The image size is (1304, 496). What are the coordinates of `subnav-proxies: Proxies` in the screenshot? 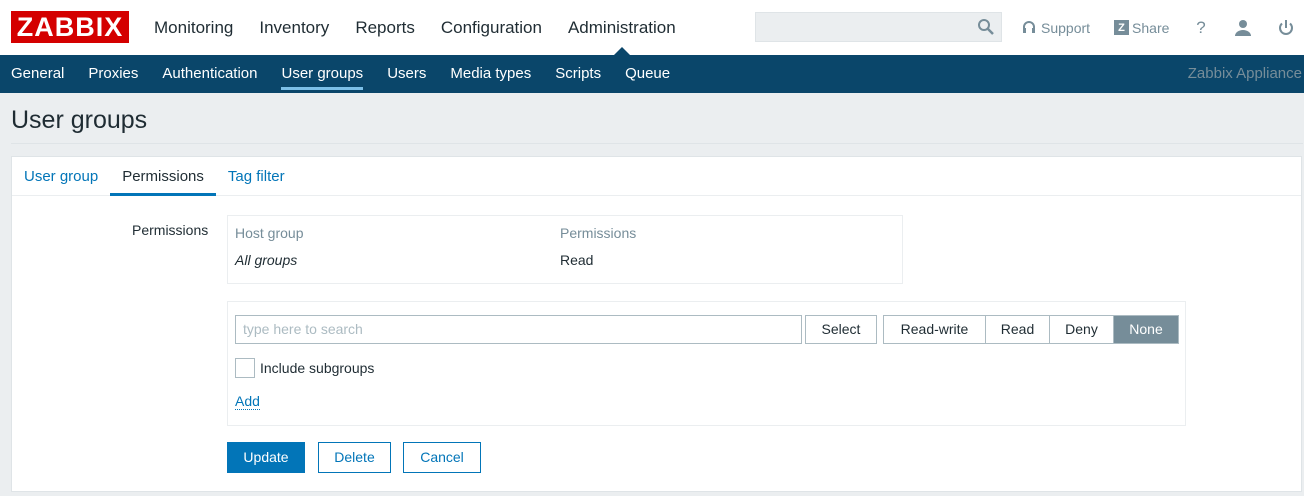 It's located at (113, 74).